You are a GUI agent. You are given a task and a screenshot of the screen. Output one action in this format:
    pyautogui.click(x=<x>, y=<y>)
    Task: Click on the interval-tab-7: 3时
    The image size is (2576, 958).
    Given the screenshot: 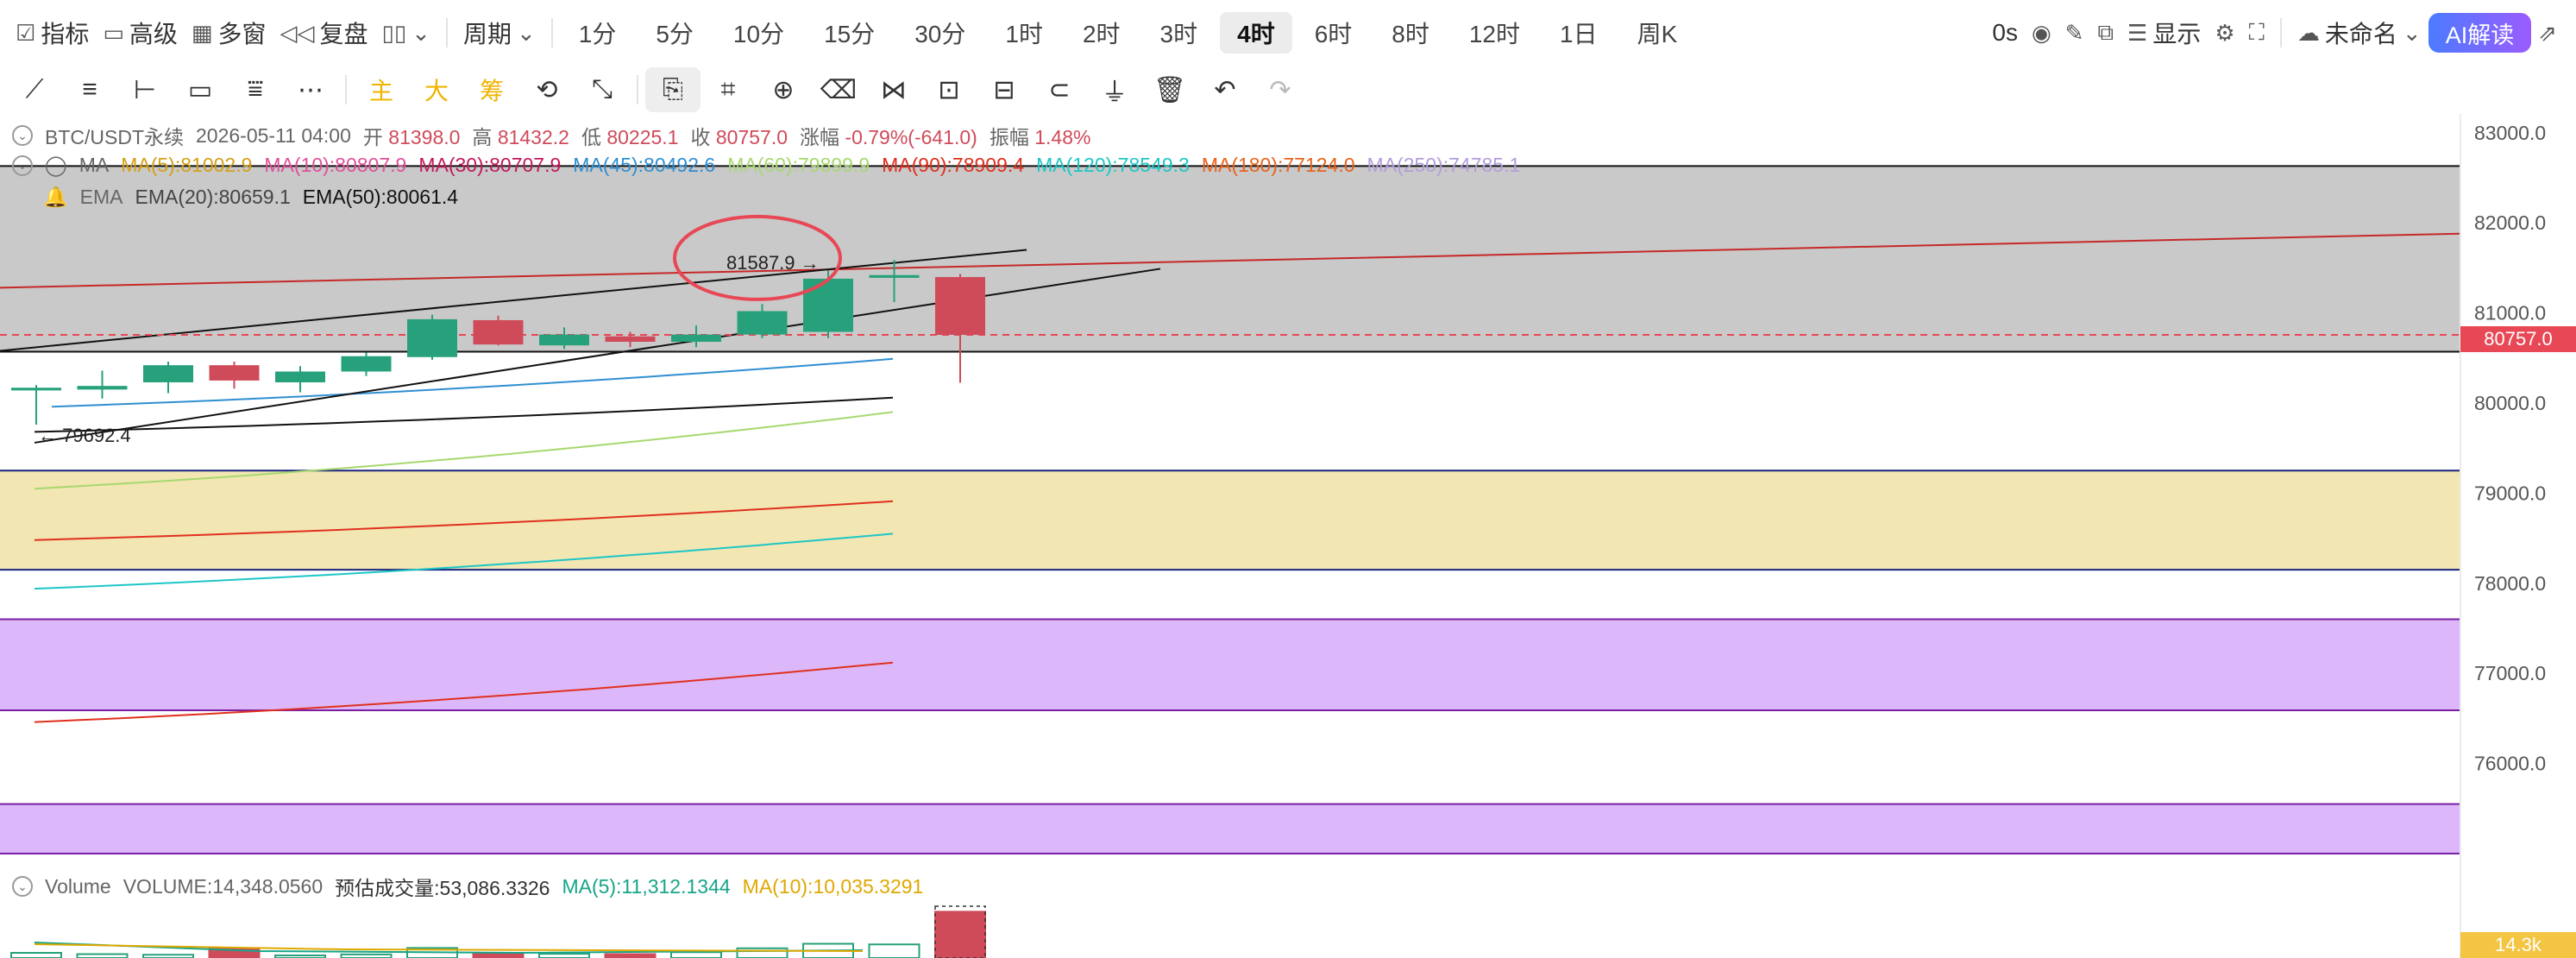 What is the action you would take?
    pyautogui.click(x=1179, y=33)
    